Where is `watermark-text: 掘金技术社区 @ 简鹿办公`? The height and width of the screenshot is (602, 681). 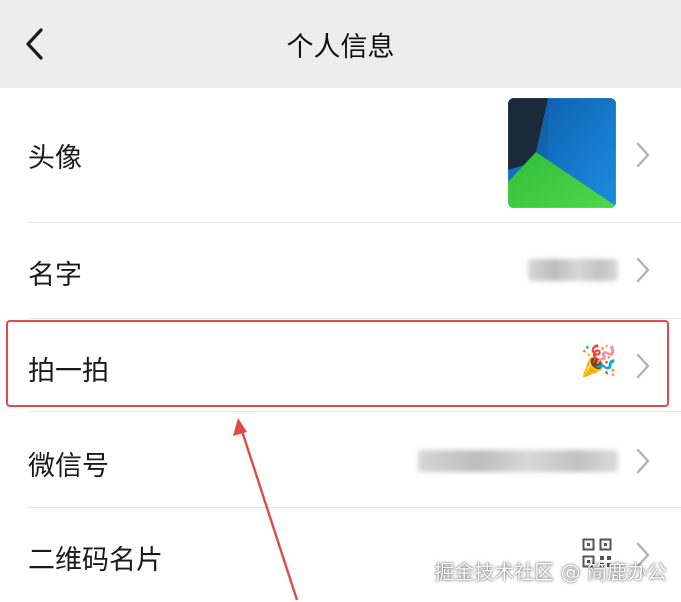
watermark-text: 掘金技术社区 @ 简鹿办公 is located at coordinates (550, 572).